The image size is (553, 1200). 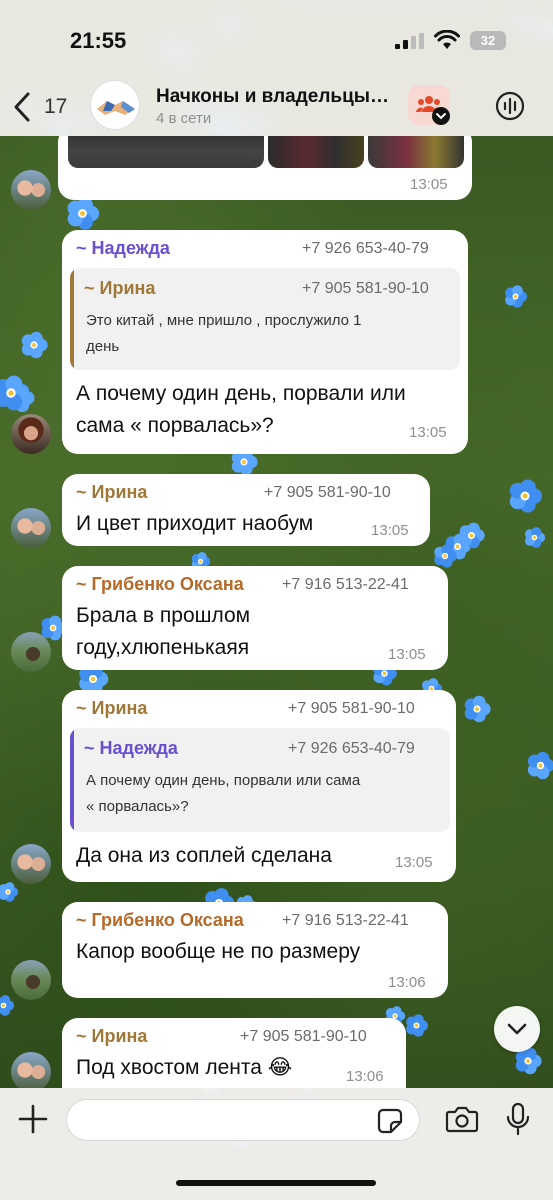 I want to click on quote-text: день, so click(x=103, y=346).